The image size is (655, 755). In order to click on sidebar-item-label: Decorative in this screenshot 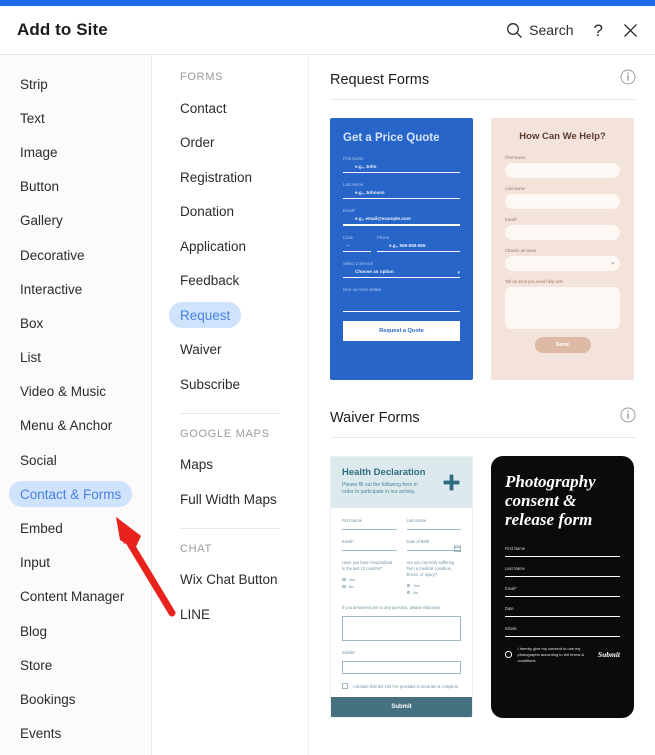, I will do `click(52, 255)`.